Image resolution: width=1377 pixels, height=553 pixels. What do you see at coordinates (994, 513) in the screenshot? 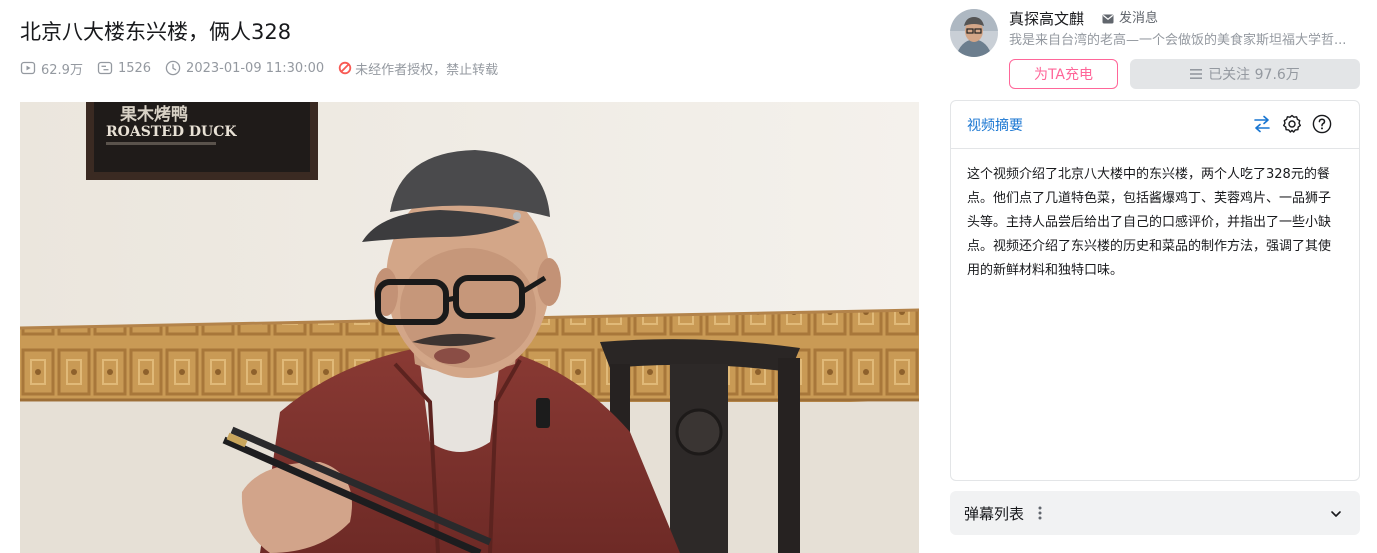
I see `danmaku-list-title: 弹幕列表` at bounding box center [994, 513].